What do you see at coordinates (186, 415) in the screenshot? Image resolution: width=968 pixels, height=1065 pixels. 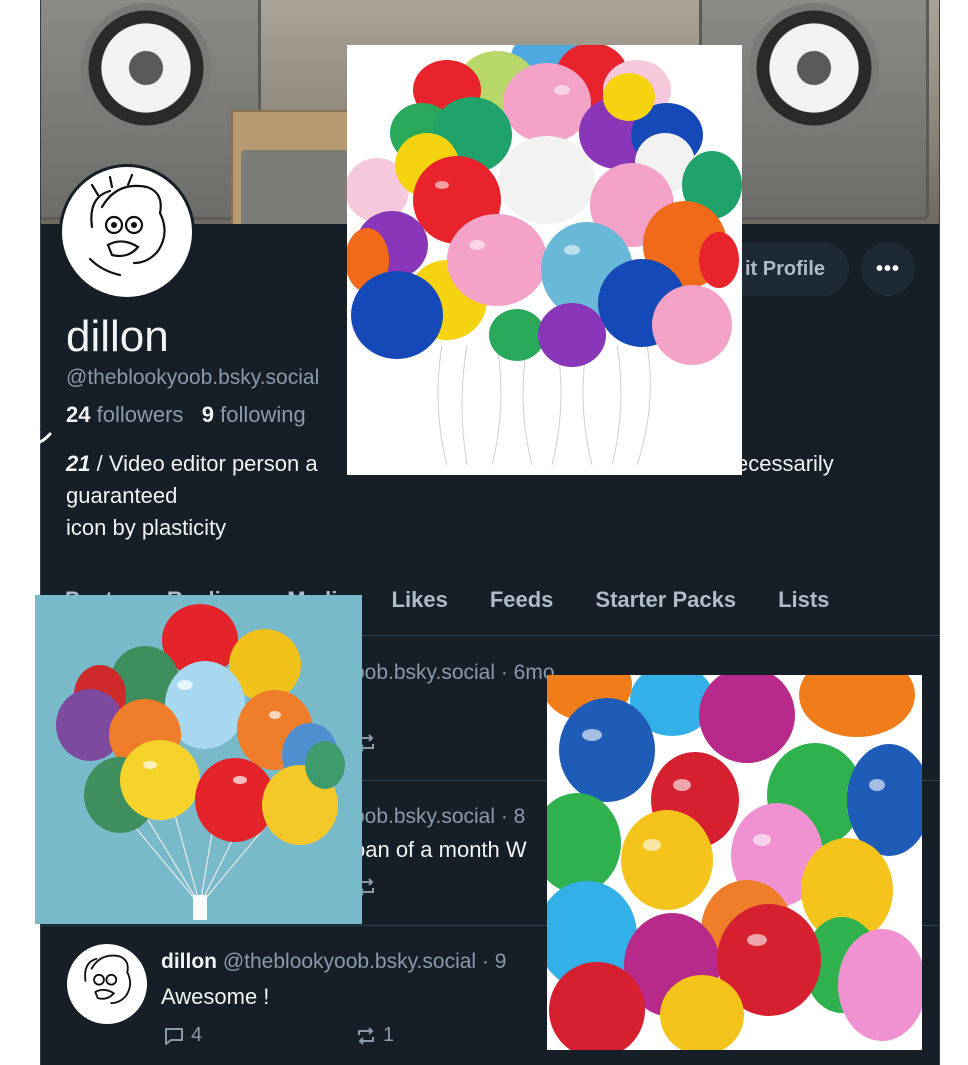 I see `profile-stats: 24 followers 9 following` at bounding box center [186, 415].